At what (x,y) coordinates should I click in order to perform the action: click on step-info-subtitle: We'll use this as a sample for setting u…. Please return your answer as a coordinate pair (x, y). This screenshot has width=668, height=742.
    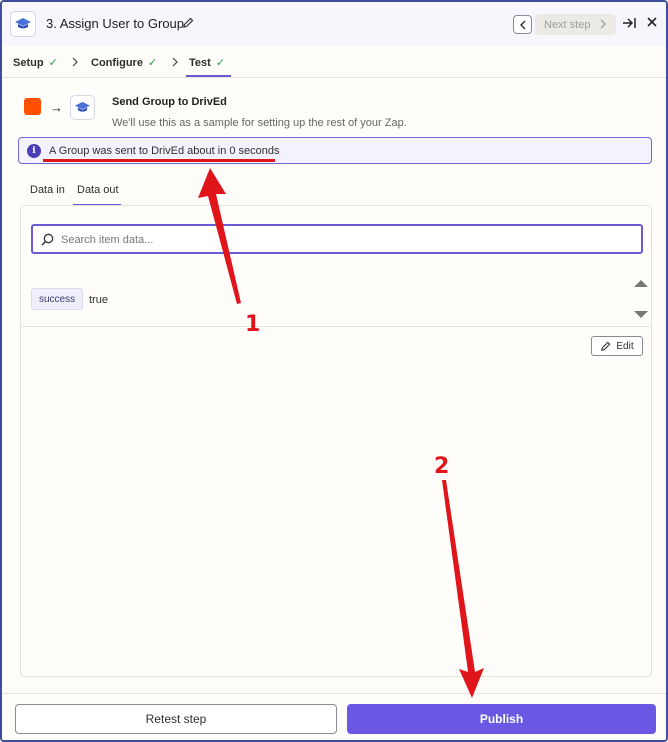
    Looking at the image, I should click on (259, 123).